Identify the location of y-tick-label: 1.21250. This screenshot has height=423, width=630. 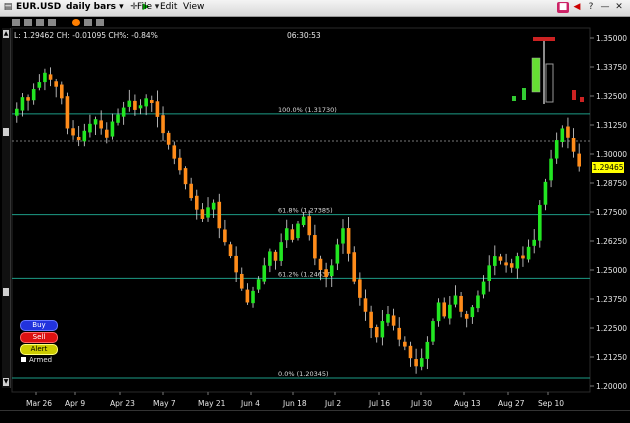
(611, 357).